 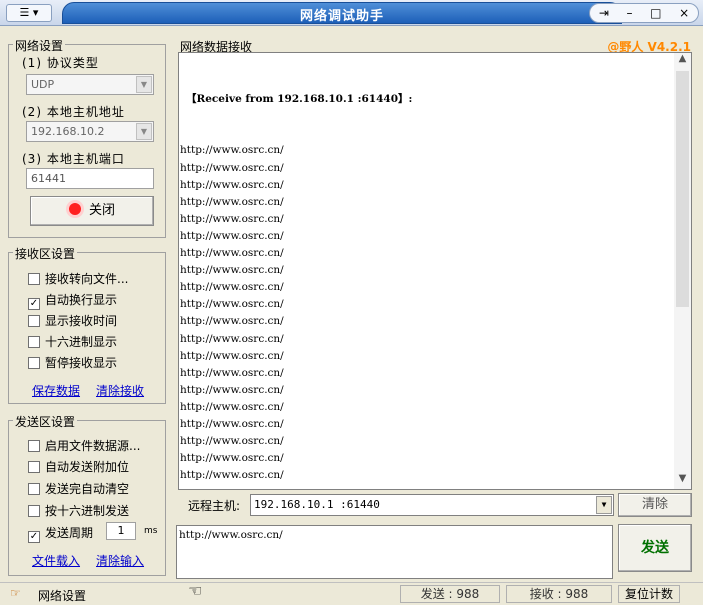 I want to click on protocol-label: (1) 协议类型, so click(x=60, y=63).